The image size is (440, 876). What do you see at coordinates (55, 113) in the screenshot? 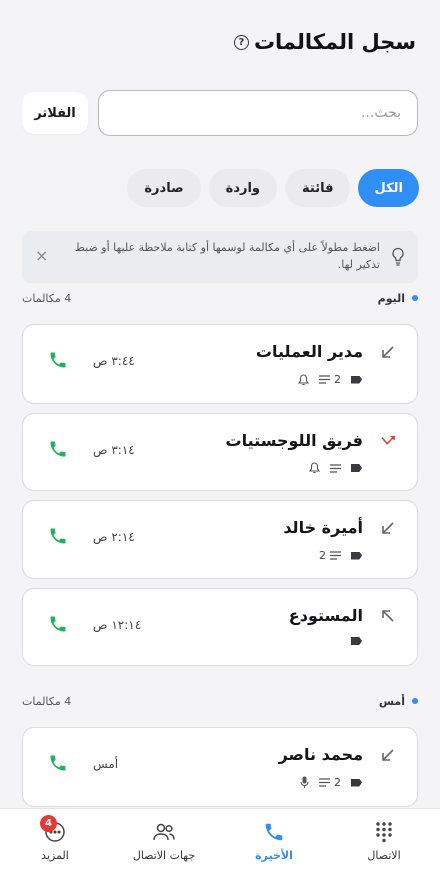
I see `filters-button: الفلاتر` at bounding box center [55, 113].